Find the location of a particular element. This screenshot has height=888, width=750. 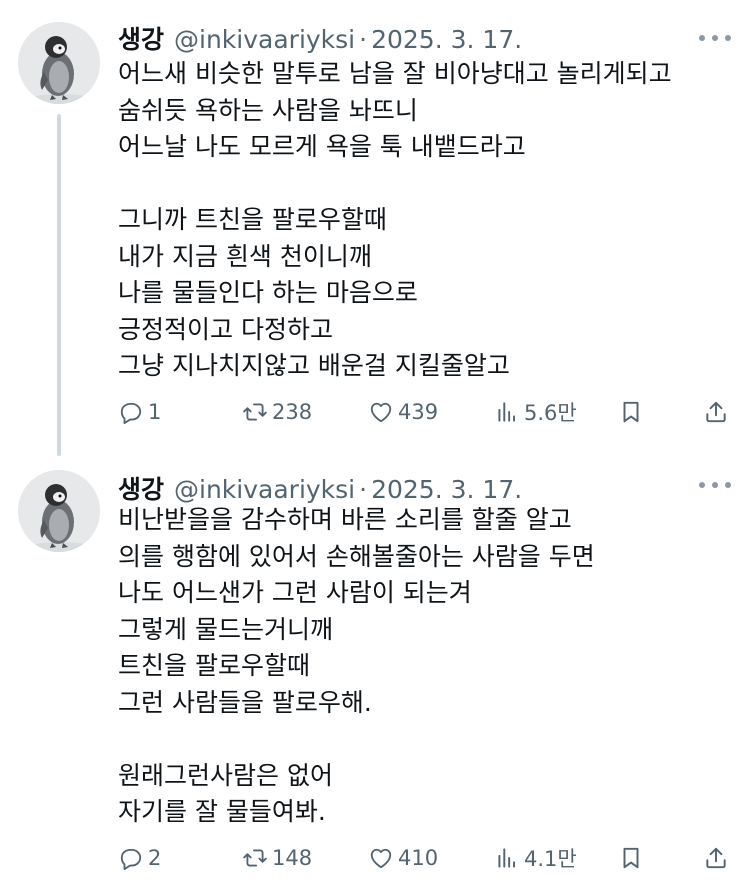

tweet-text-line: 나도 어느샌가 그런 사람이 되는겨 is located at coordinates (295, 592).